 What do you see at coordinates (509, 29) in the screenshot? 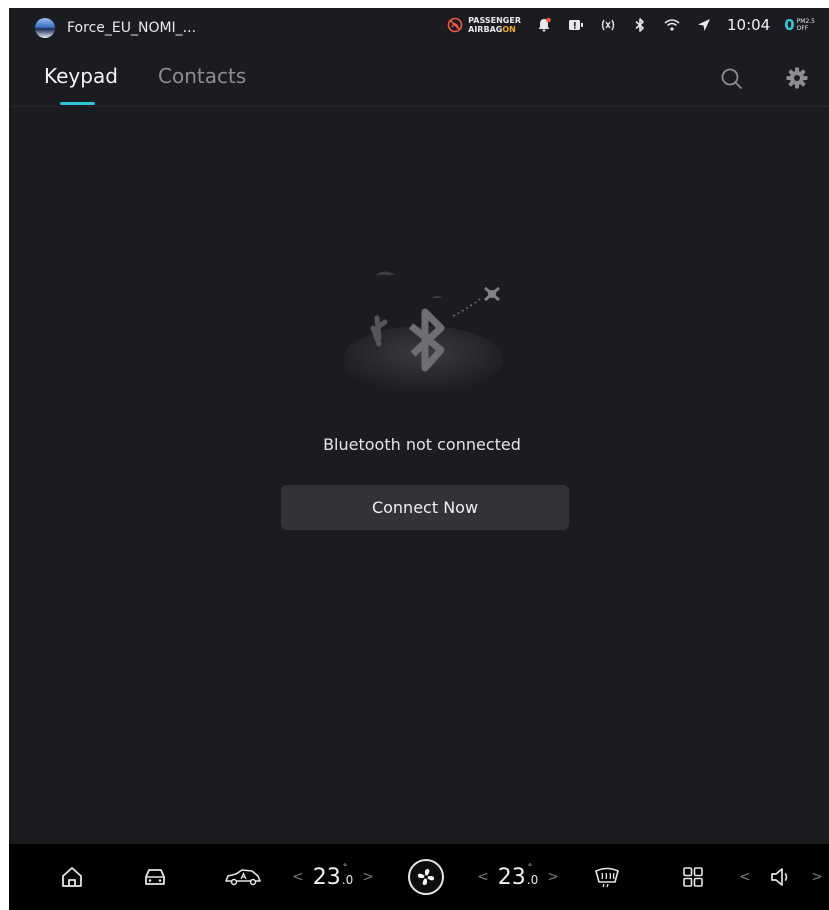
I see `airbag-state: ON` at bounding box center [509, 29].